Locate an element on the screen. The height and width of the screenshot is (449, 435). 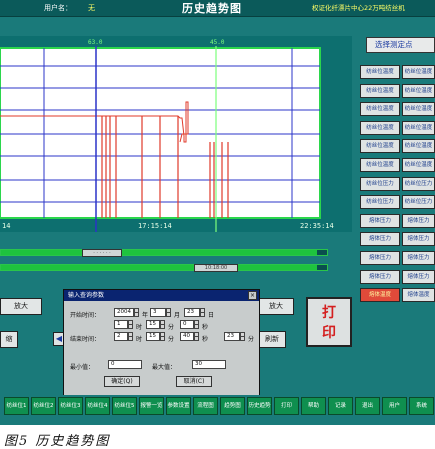
toolbar-button: 纺丝位1 is located at coordinates (16, 406).